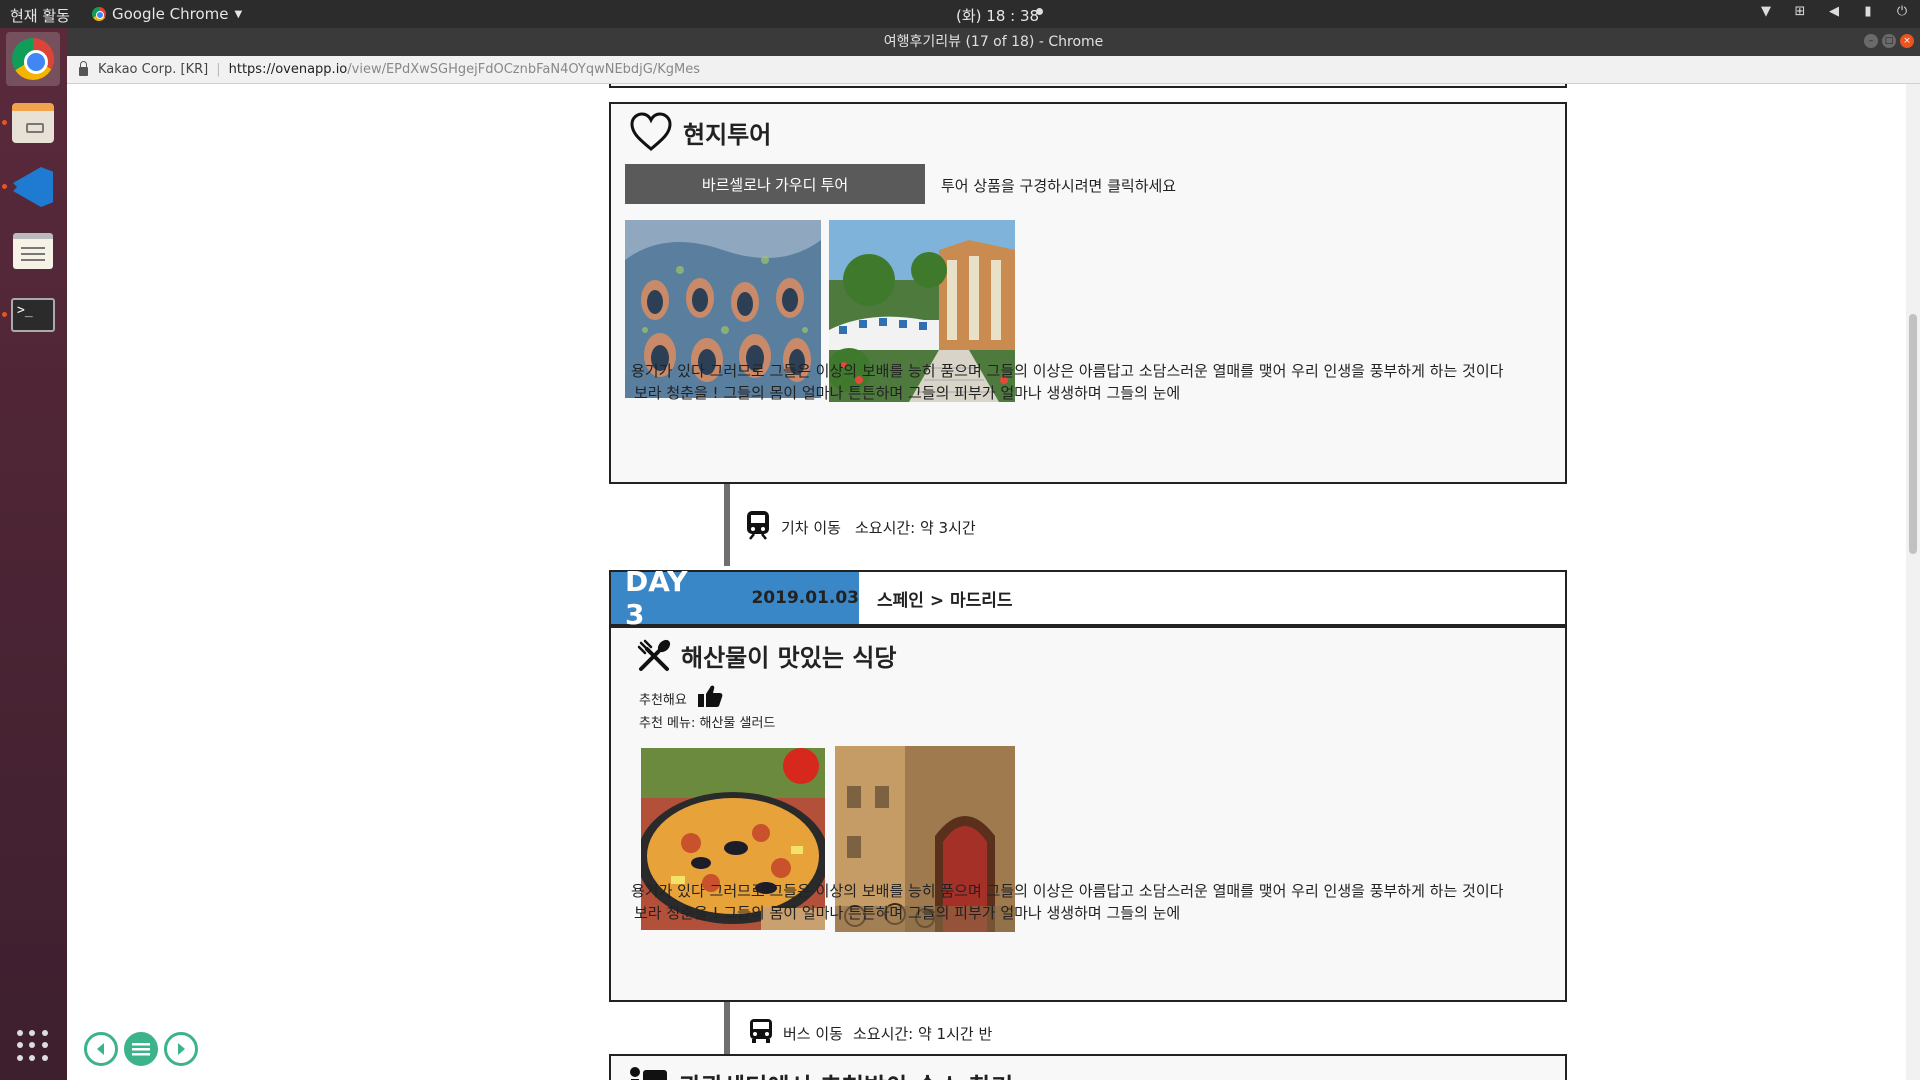 The image size is (1920, 1080). Describe the element at coordinates (33, 1046) in the screenshot. I see `apps-grid-icon` at that location.